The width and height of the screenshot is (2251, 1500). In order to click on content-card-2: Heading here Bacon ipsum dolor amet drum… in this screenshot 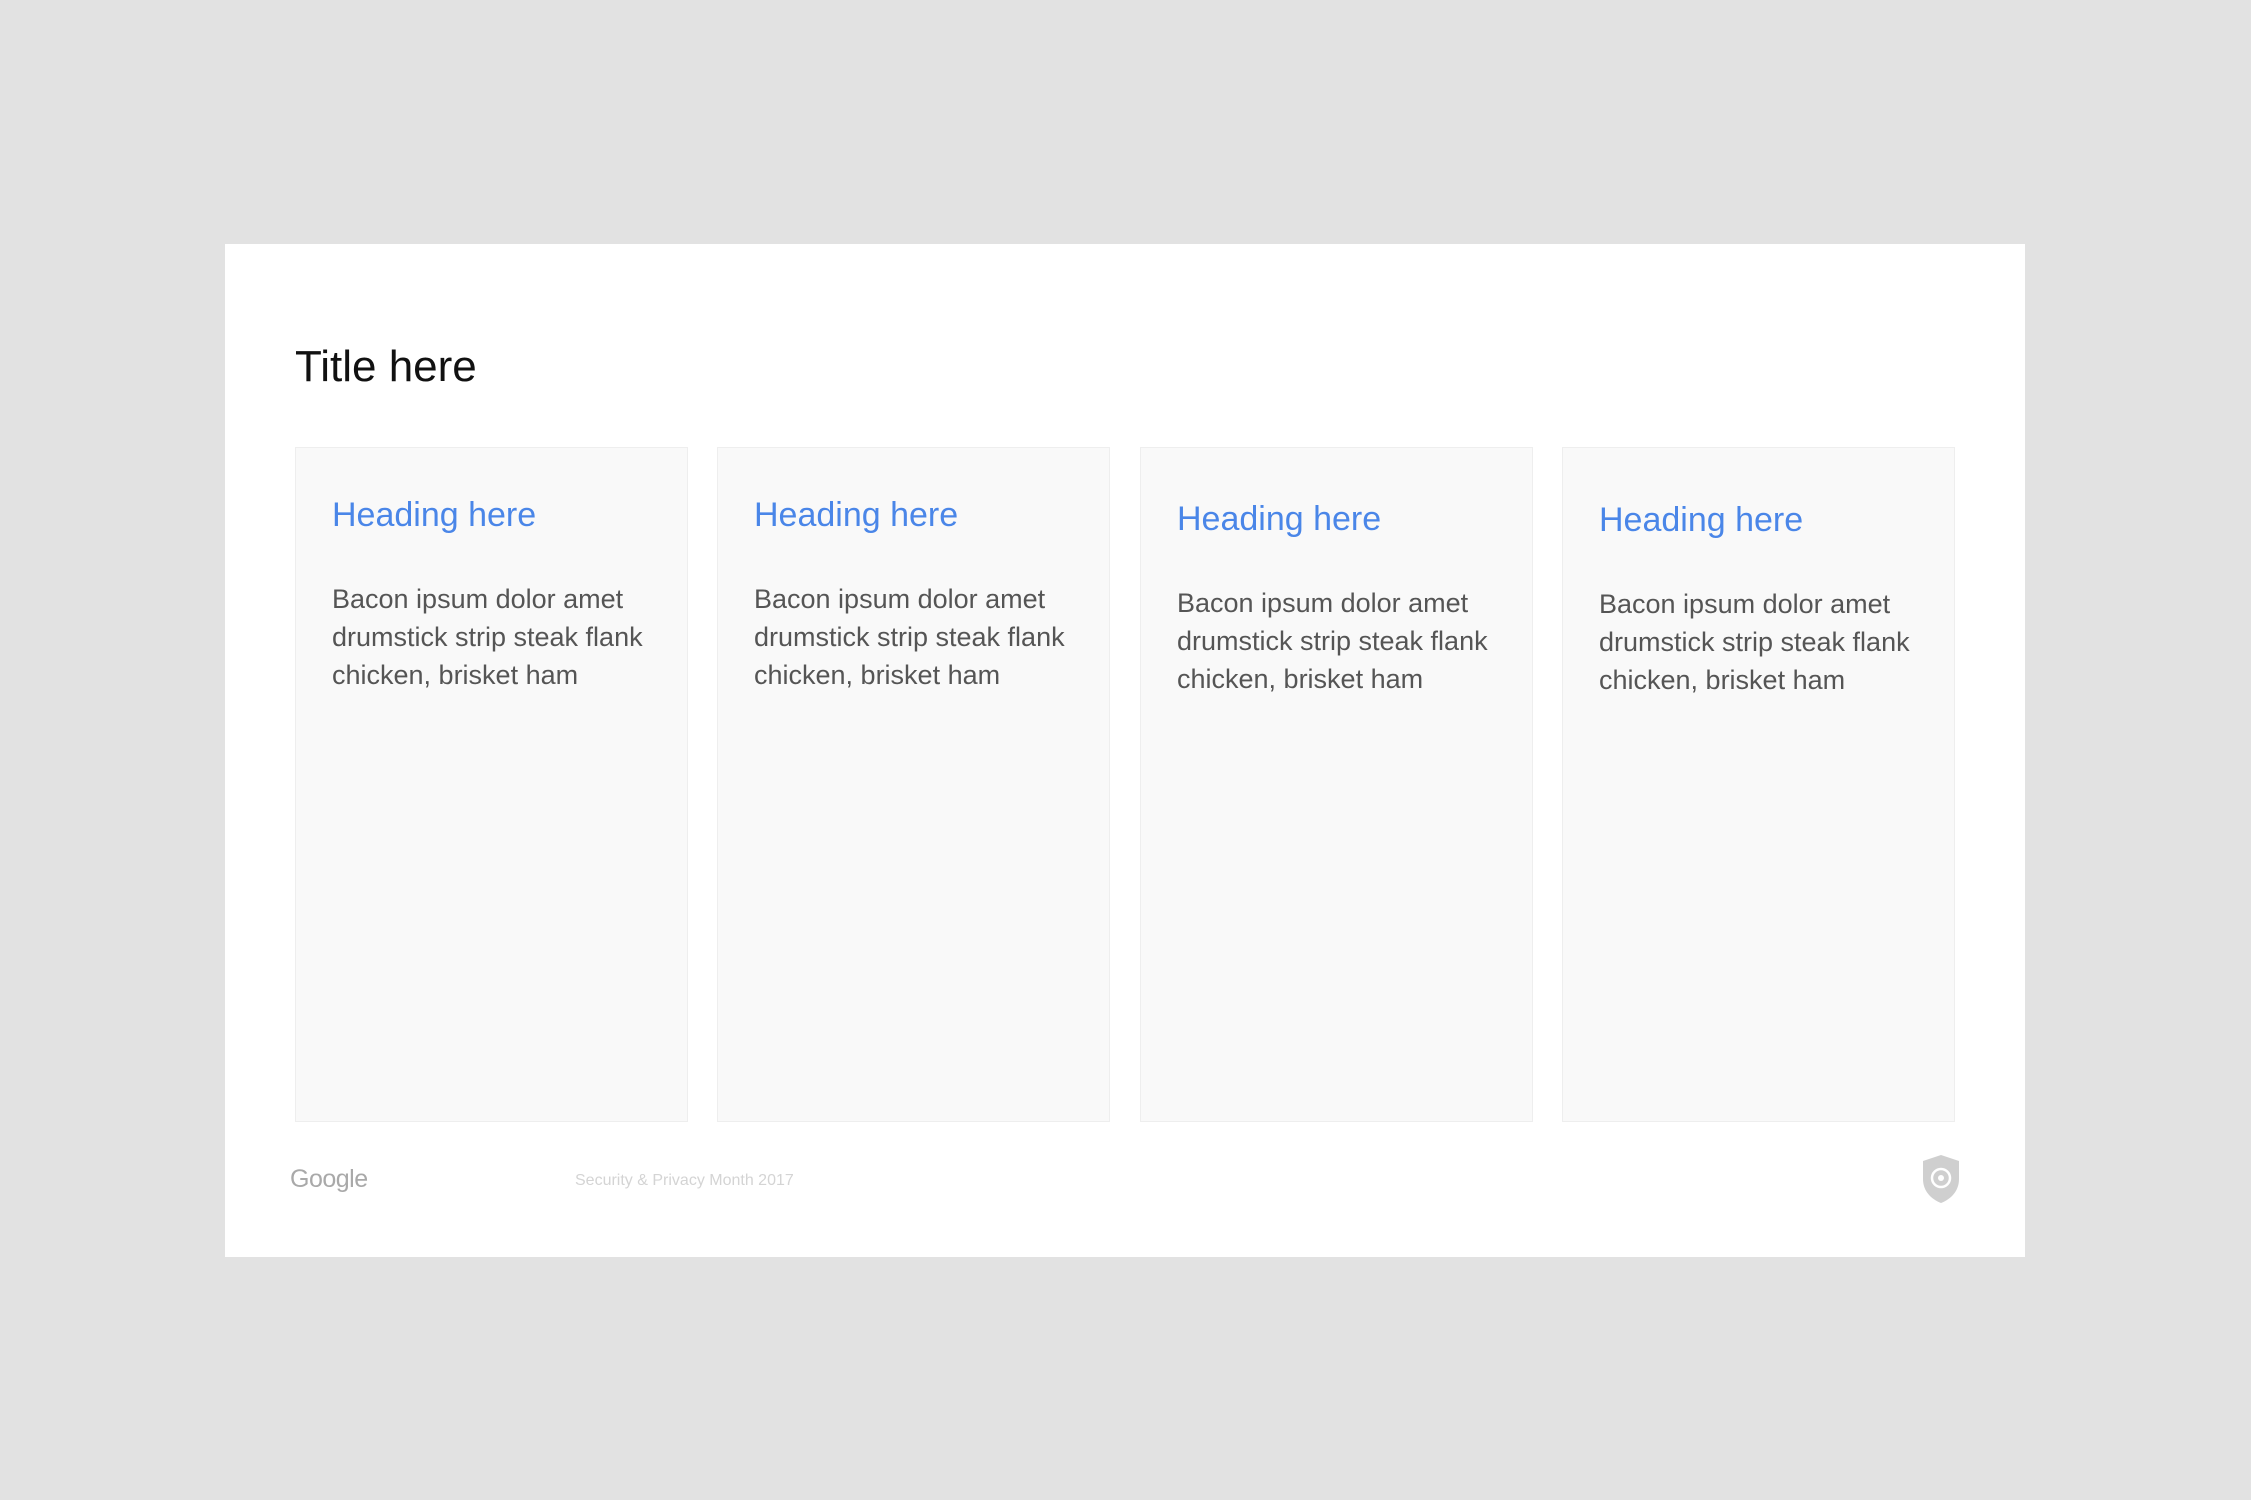, I will do `click(913, 784)`.